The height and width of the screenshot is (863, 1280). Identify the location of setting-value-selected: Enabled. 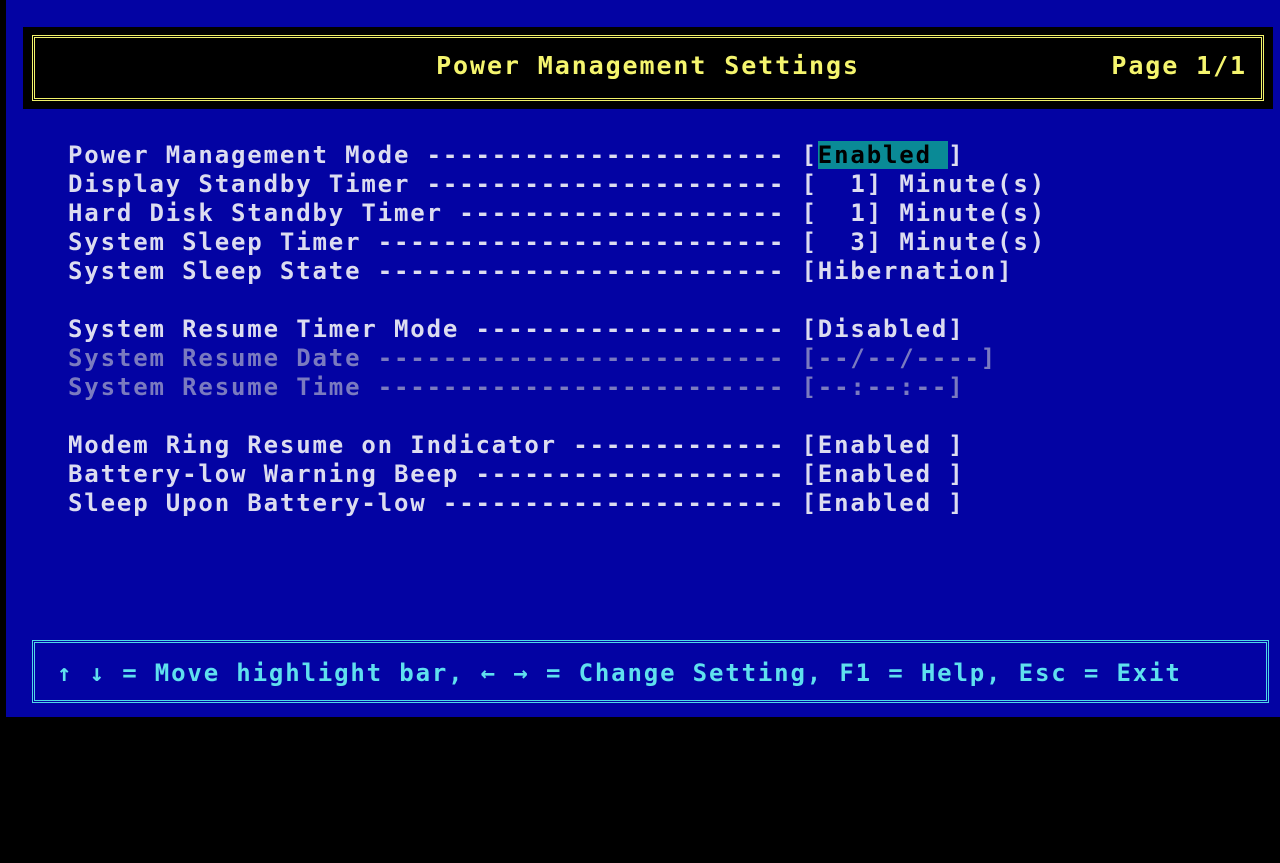
(883, 155).